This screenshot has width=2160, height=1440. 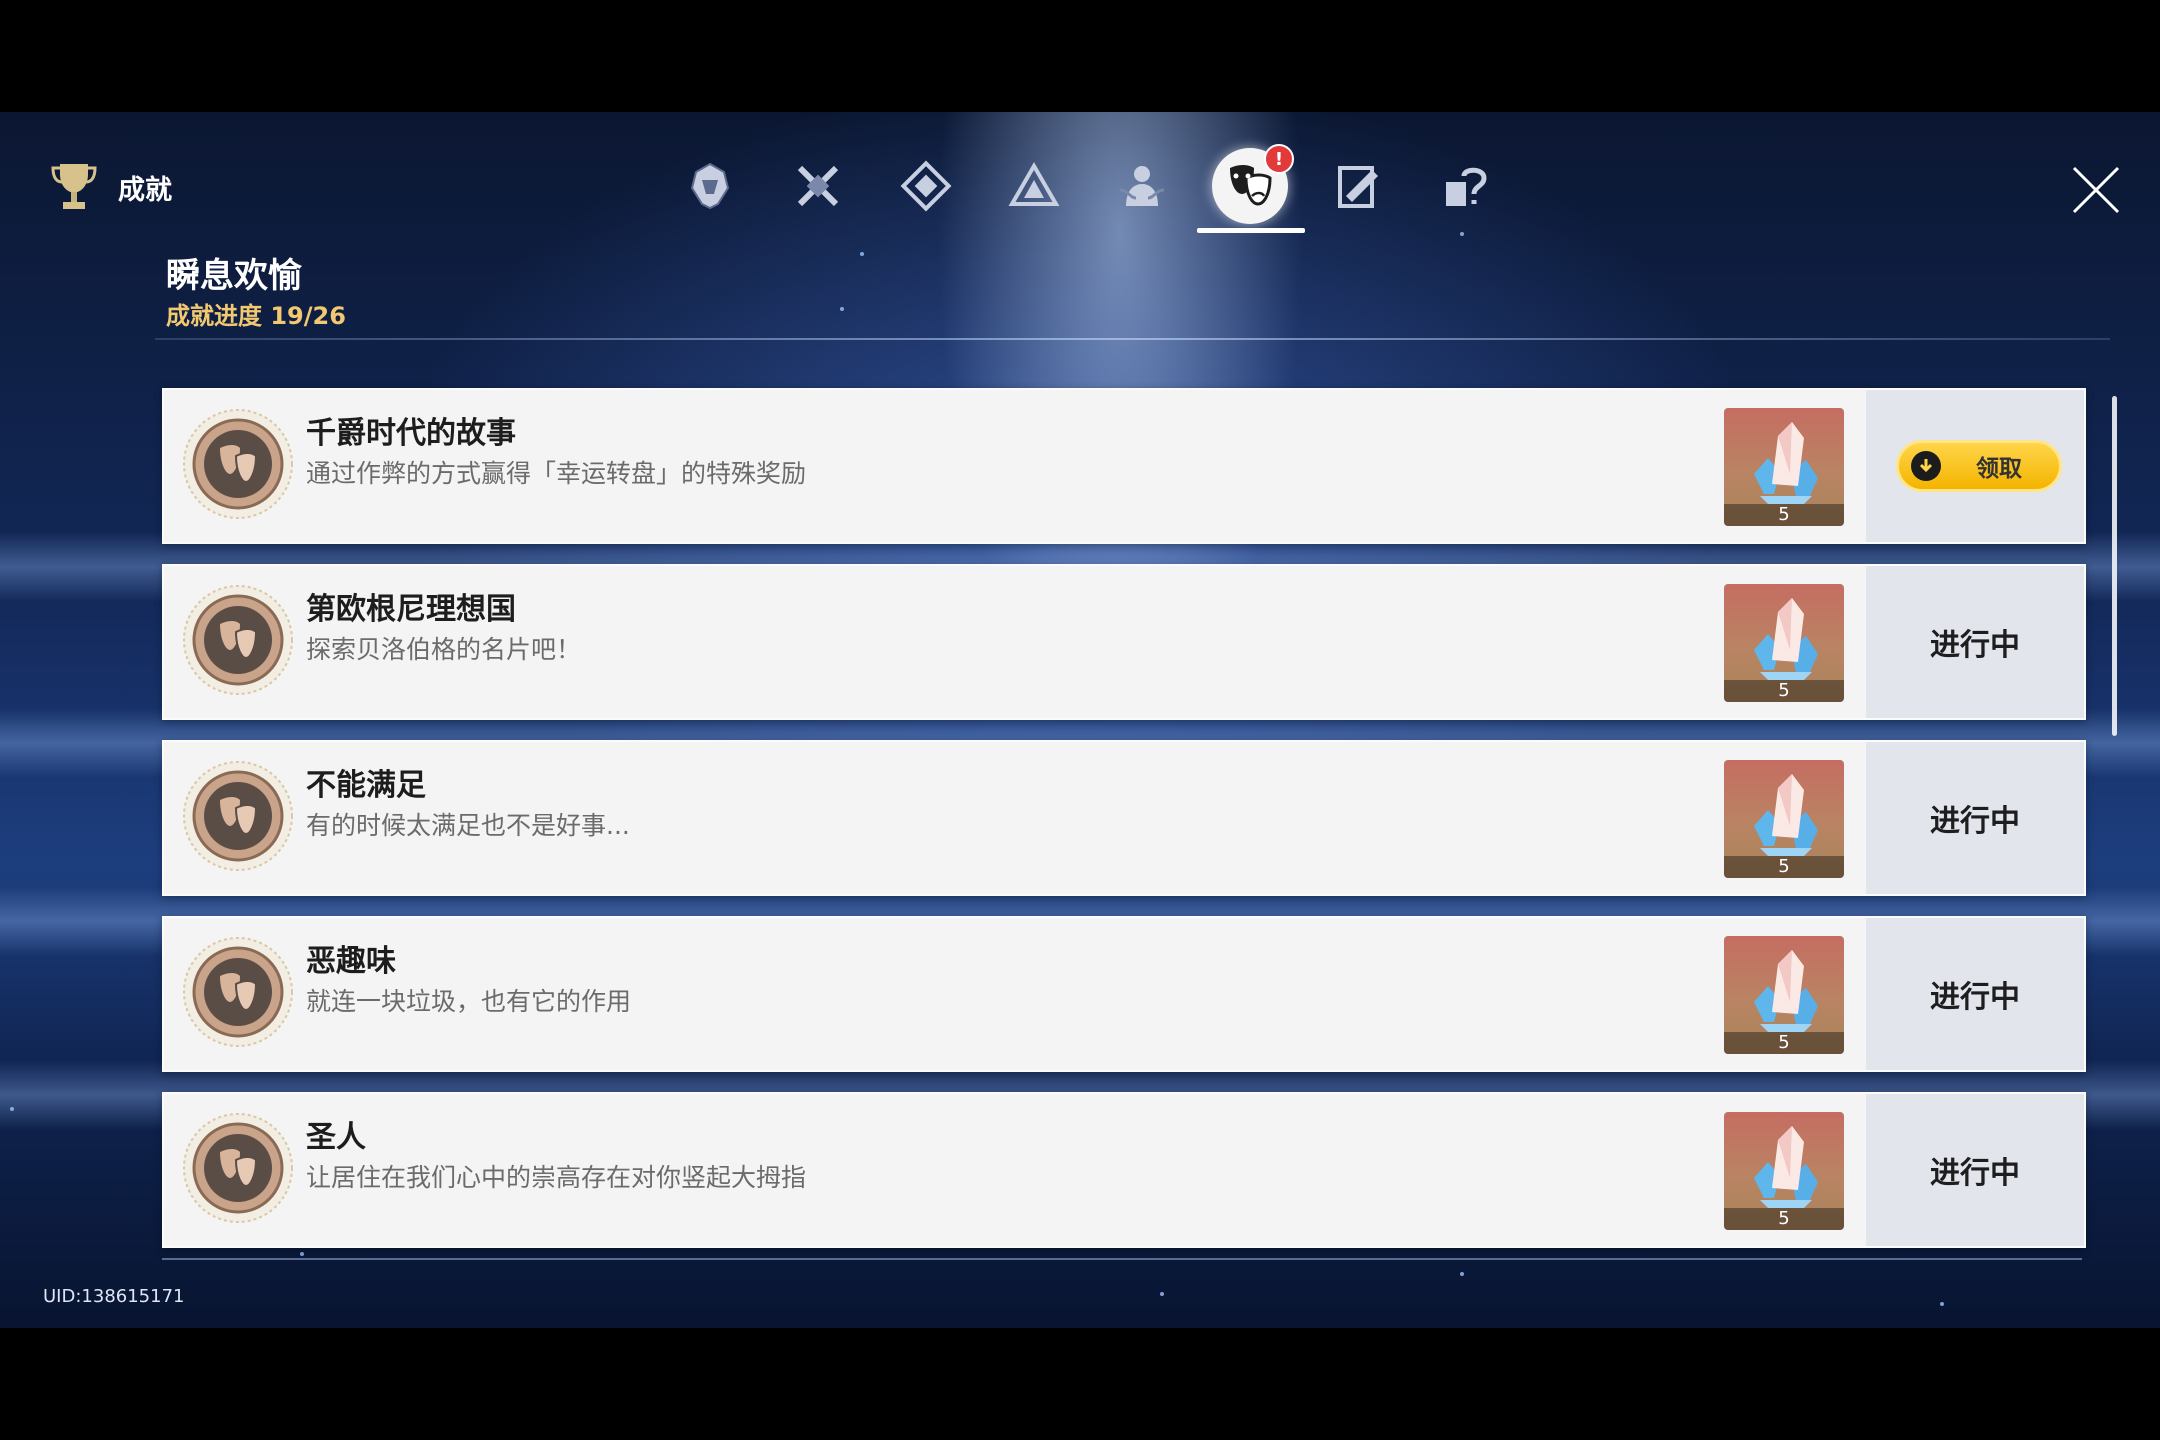 I want to click on active-tab-indicator, so click(x=1251, y=230).